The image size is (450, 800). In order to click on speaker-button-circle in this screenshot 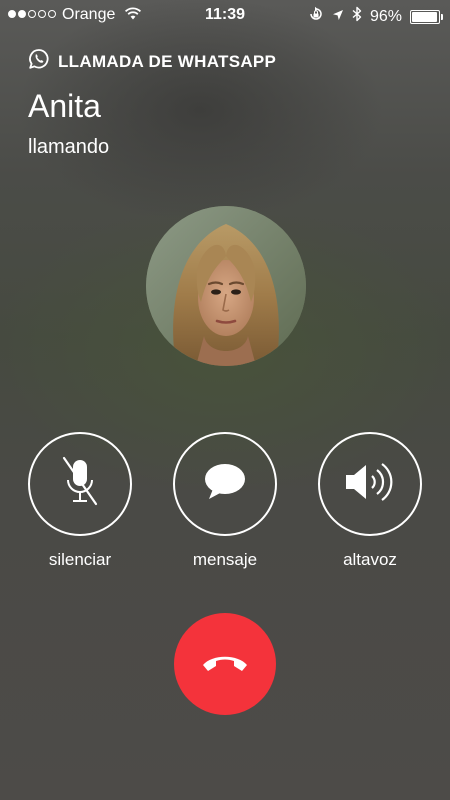, I will do `click(370, 484)`.